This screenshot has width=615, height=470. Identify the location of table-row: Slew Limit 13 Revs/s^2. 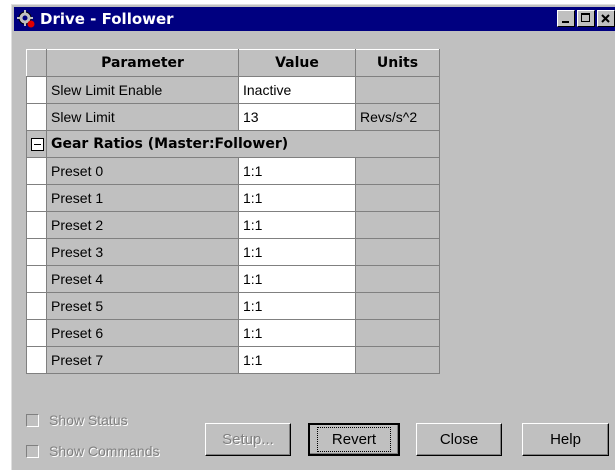
(233, 117).